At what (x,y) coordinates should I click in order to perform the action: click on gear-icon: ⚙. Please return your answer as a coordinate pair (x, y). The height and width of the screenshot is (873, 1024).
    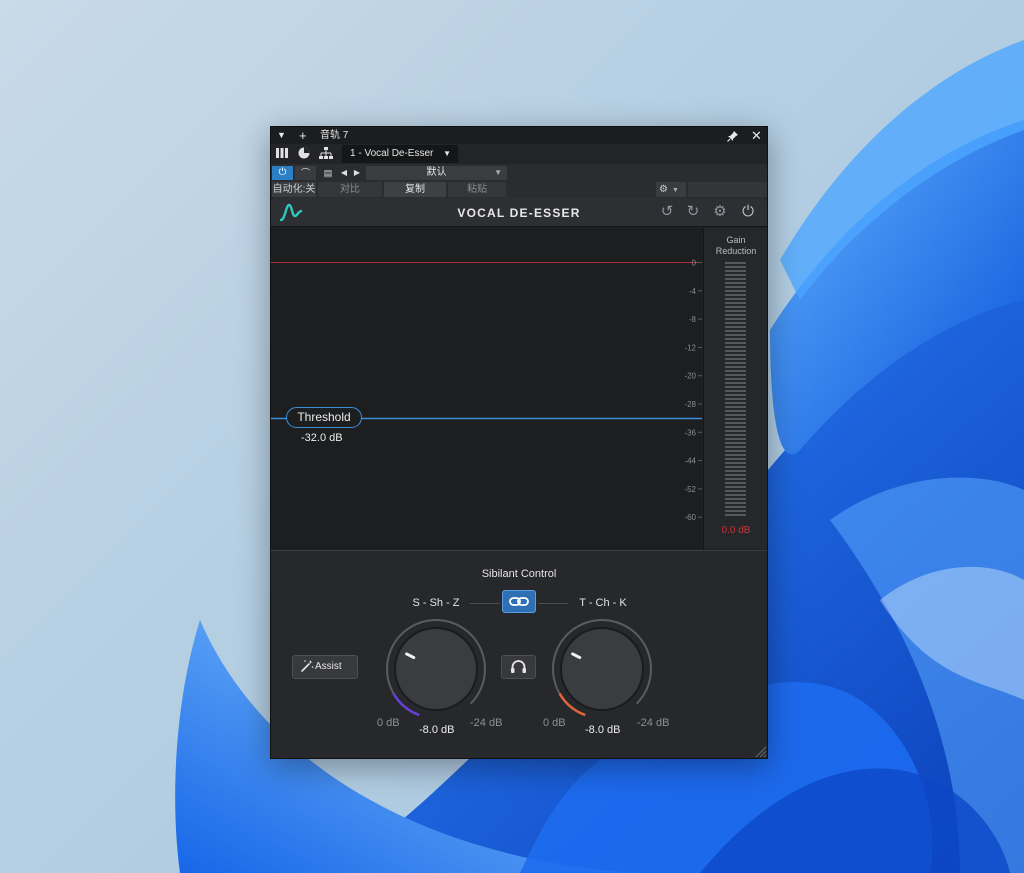
    Looking at the image, I should click on (663, 189).